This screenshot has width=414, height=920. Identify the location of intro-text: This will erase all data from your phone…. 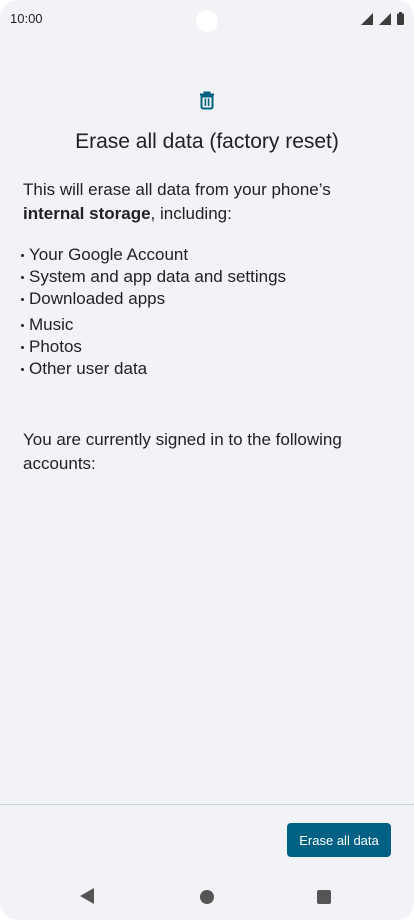
(209, 202).